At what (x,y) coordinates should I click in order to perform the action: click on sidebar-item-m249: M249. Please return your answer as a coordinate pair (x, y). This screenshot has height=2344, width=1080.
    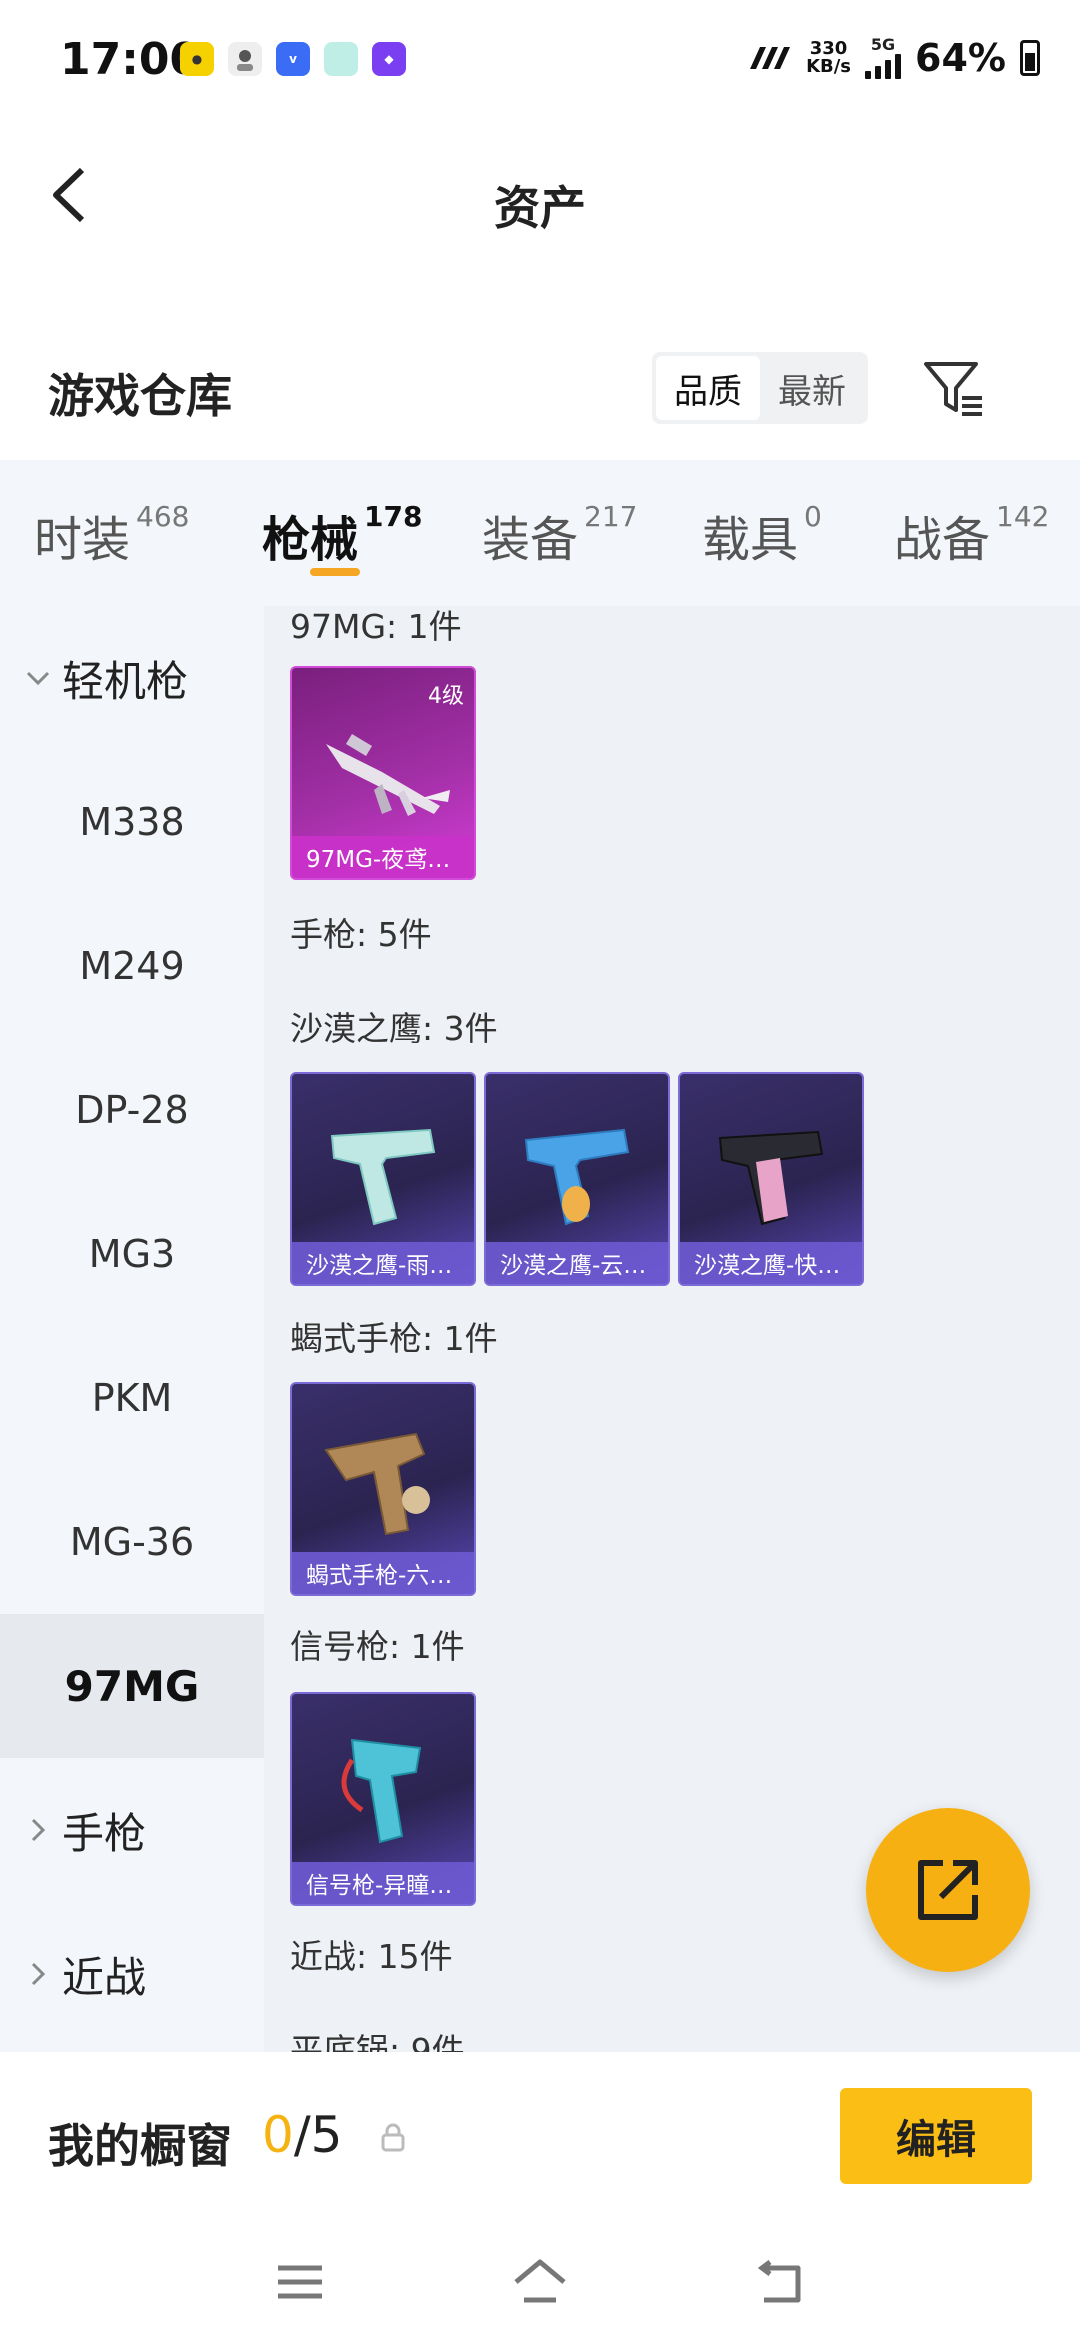
    Looking at the image, I should click on (132, 966).